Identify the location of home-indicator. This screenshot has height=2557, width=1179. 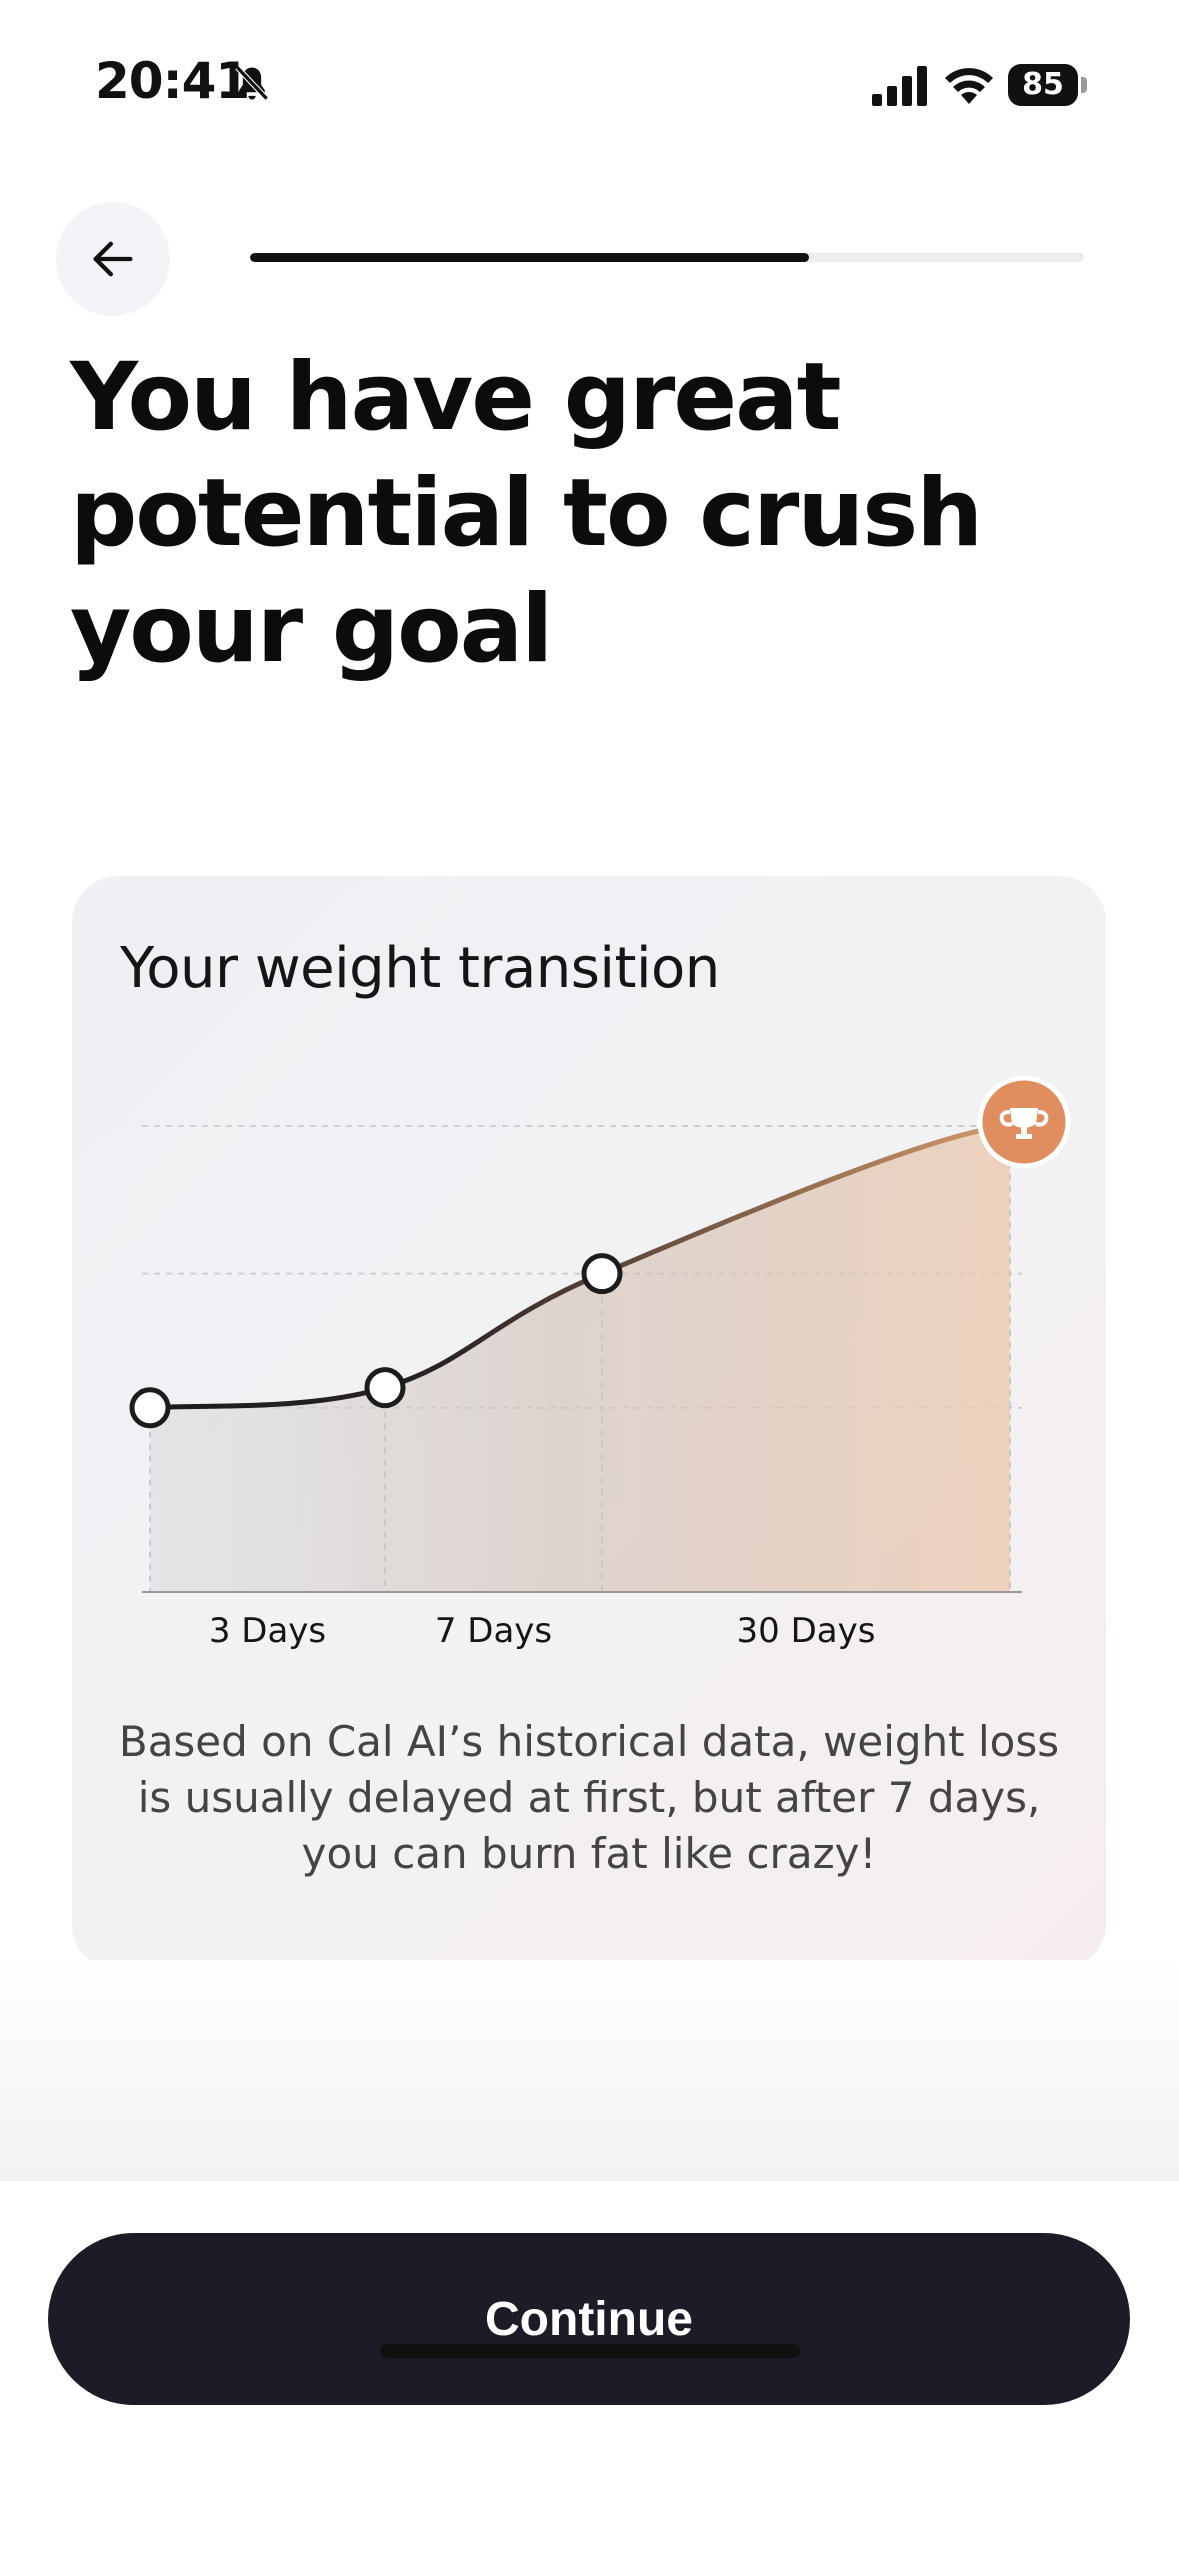
(590, 2351).